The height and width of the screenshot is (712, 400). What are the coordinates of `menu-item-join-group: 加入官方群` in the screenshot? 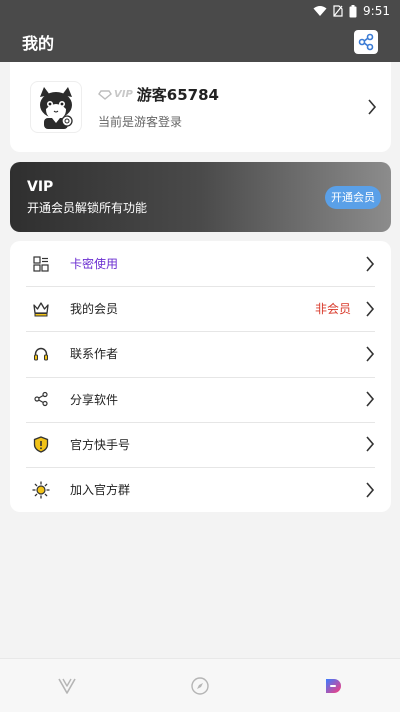 It's located at (200, 489).